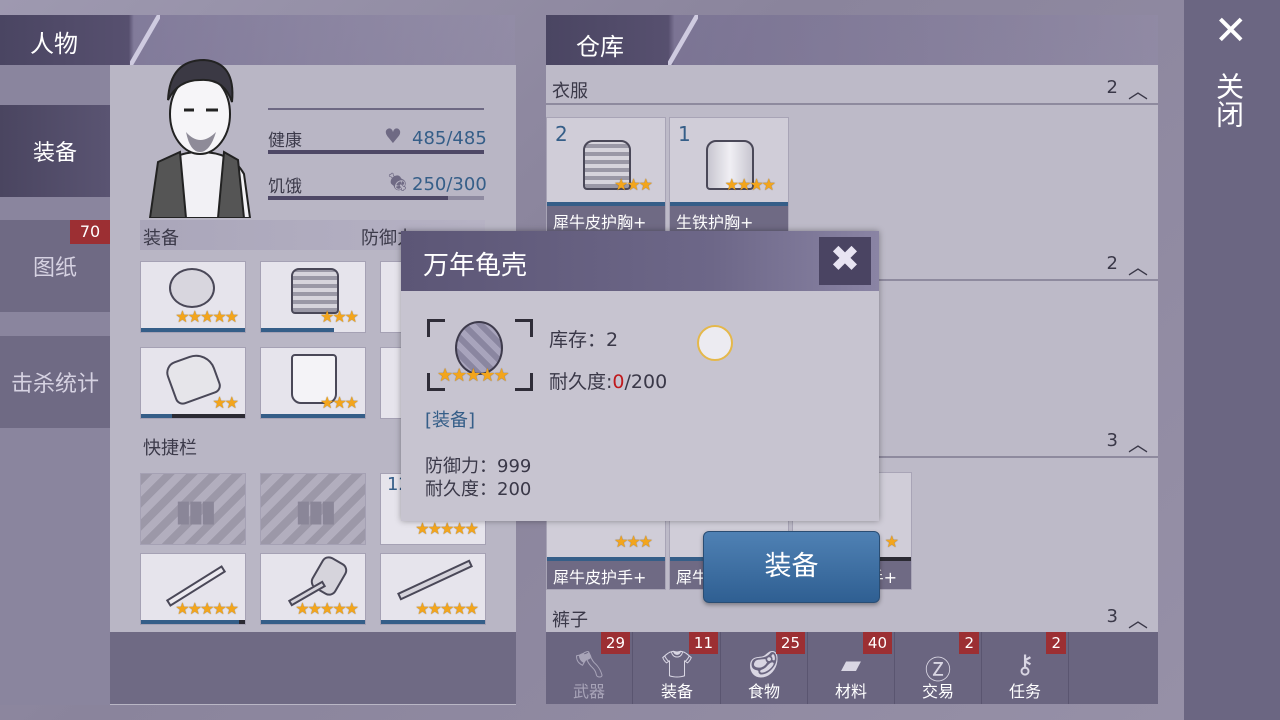 This screenshot has width=1280, height=720. Describe the element at coordinates (313, 297) in the screenshot. I see `equip-slot-armor: ★★★` at that location.